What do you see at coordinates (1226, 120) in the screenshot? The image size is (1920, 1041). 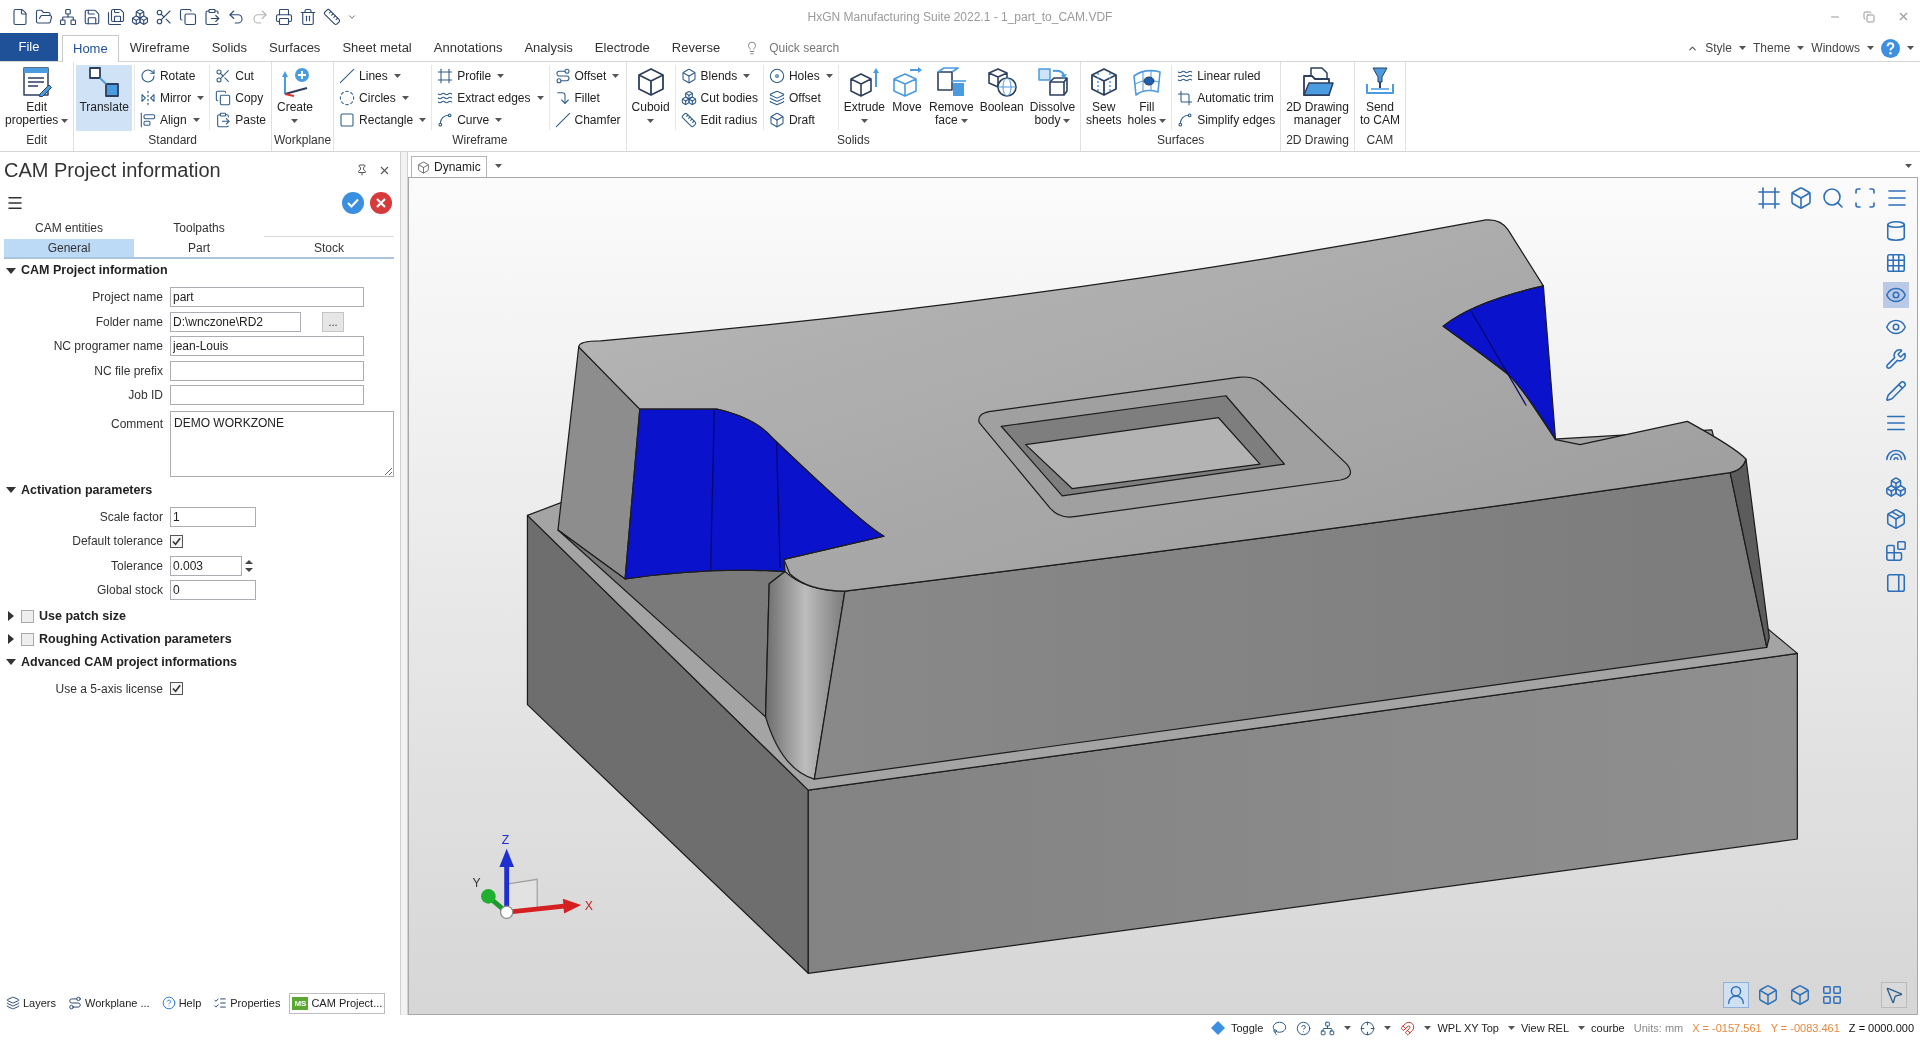 I see `ribbon-button: Simplify edges` at bounding box center [1226, 120].